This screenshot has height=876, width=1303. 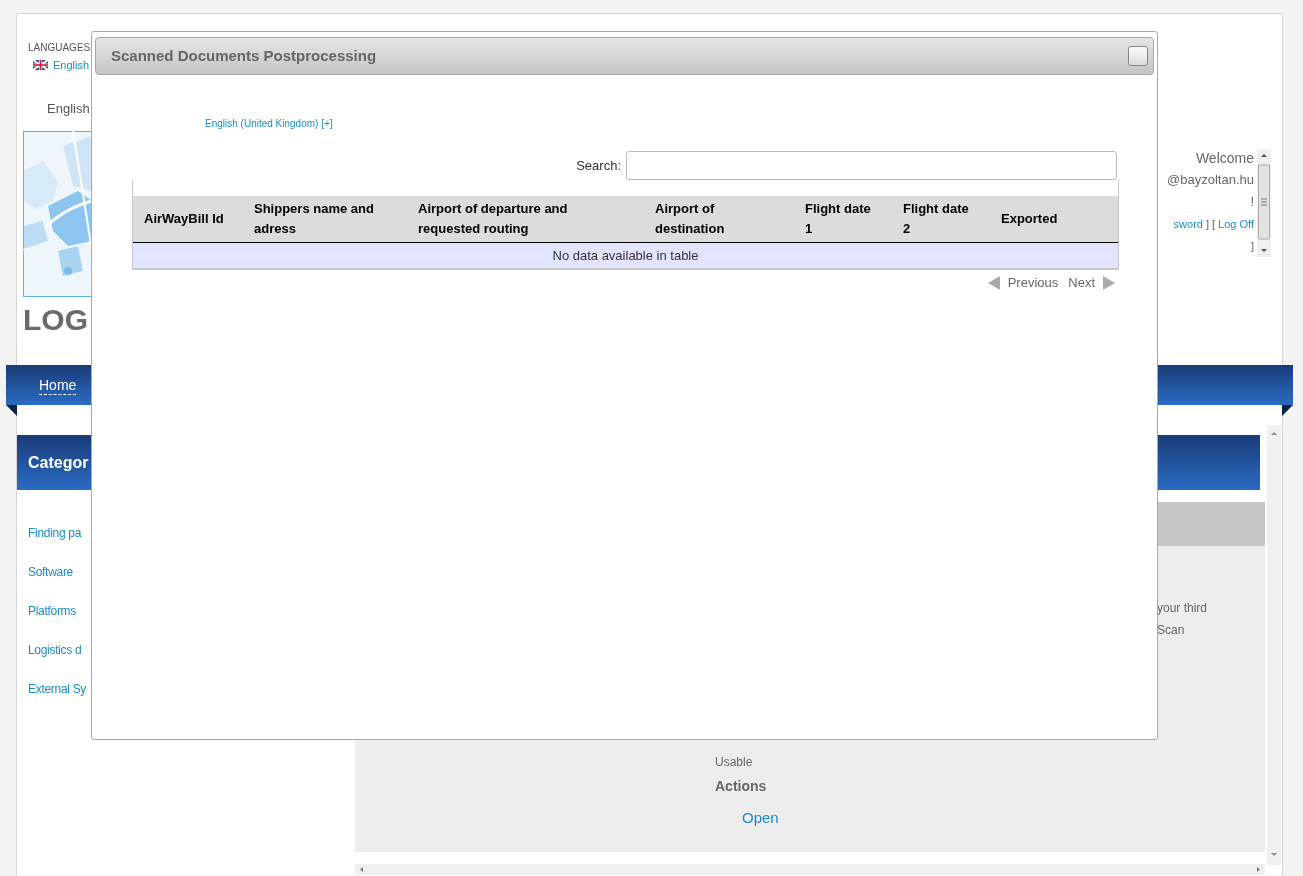 I want to click on description-text: Scan, so click(x=1171, y=630).